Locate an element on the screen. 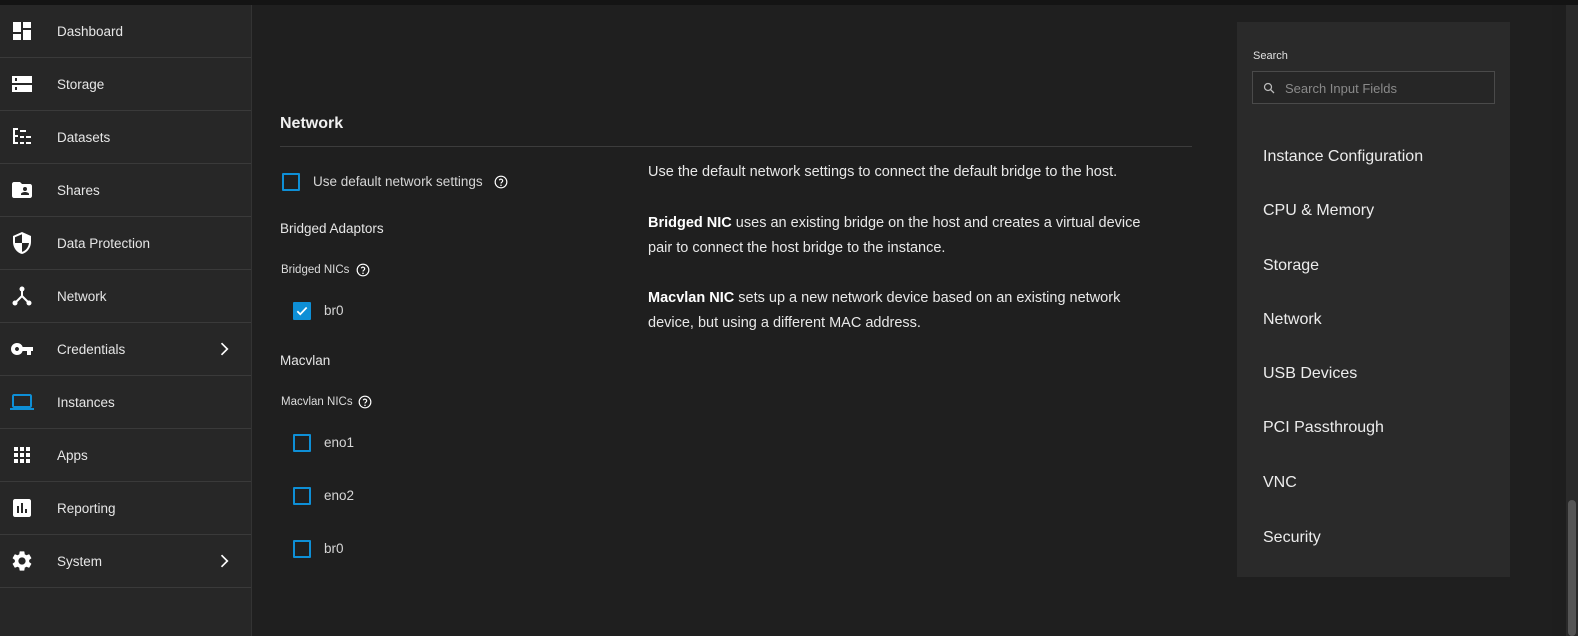  shield-icon is located at coordinates (22, 243).